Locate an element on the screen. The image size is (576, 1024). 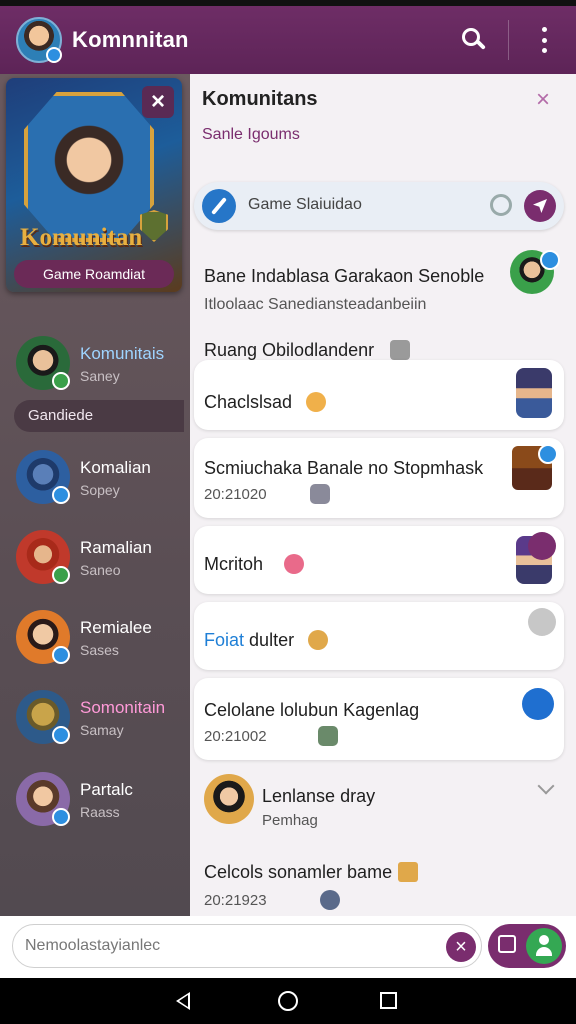
message-title: Scmiuchaka Banale no Stopmhask is located at coordinates (344, 468).